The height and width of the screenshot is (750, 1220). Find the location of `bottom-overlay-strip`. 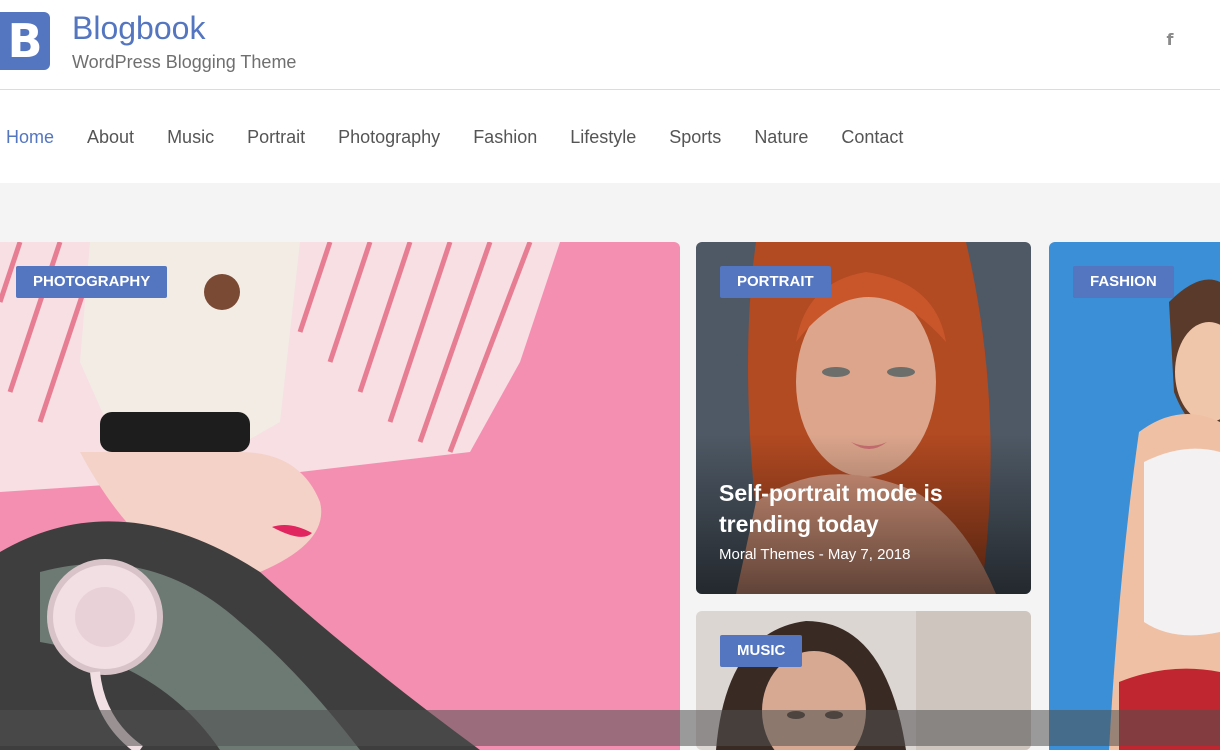

bottom-overlay-strip is located at coordinates (610, 728).